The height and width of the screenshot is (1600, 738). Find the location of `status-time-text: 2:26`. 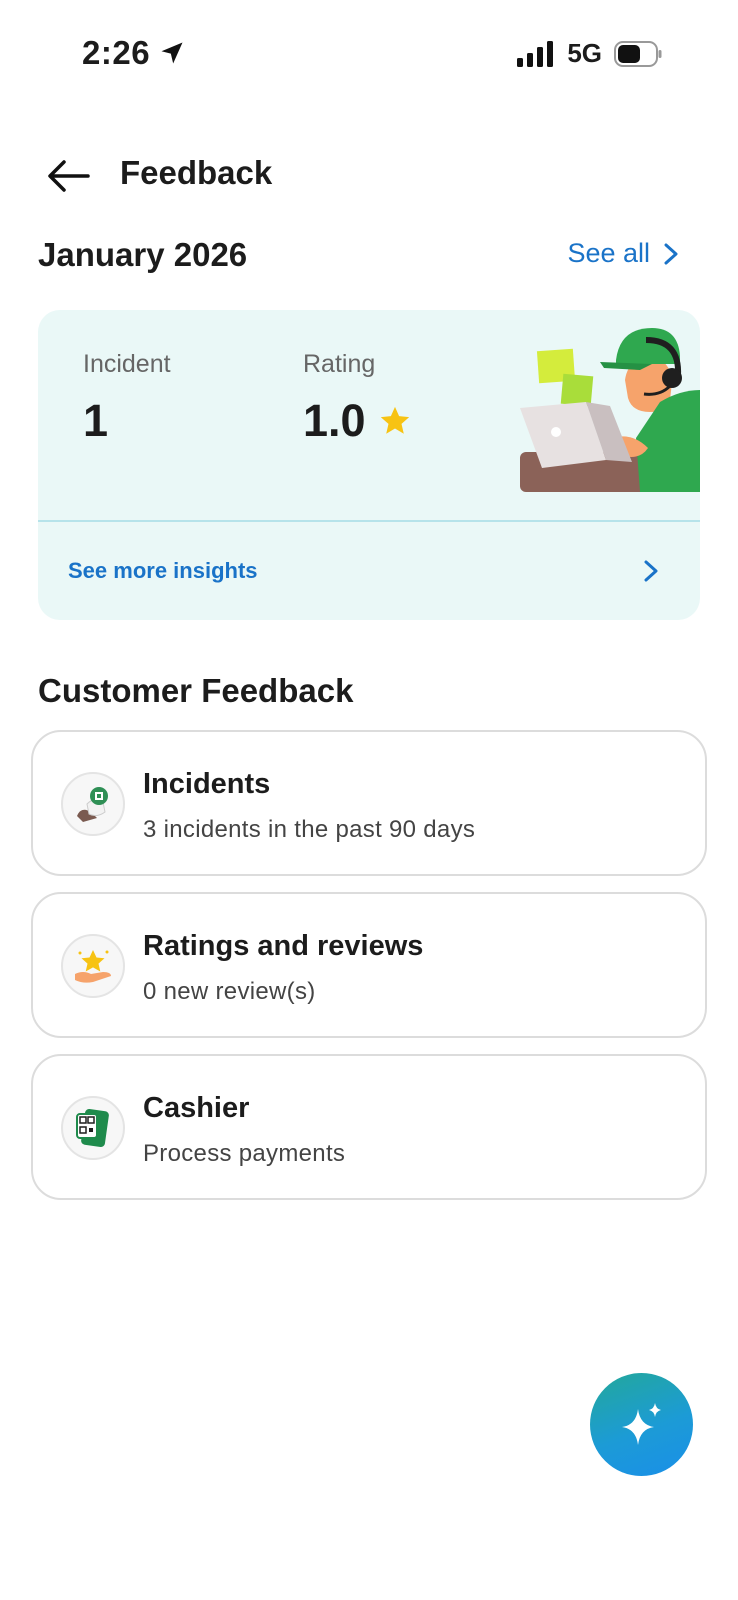

status-time-text: 2:26 is located at coordinates (116, 52).